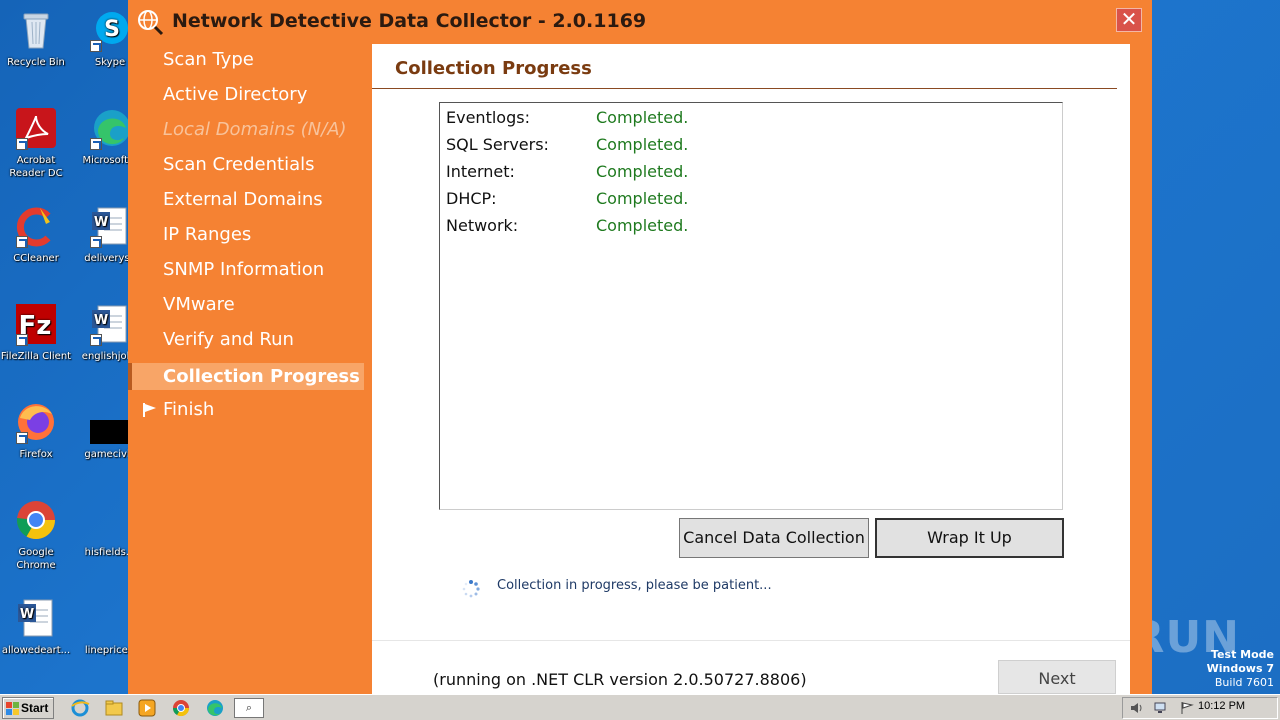  I want to click on desktop-icon-ccleaner: CCleaner, so click(37, 234).